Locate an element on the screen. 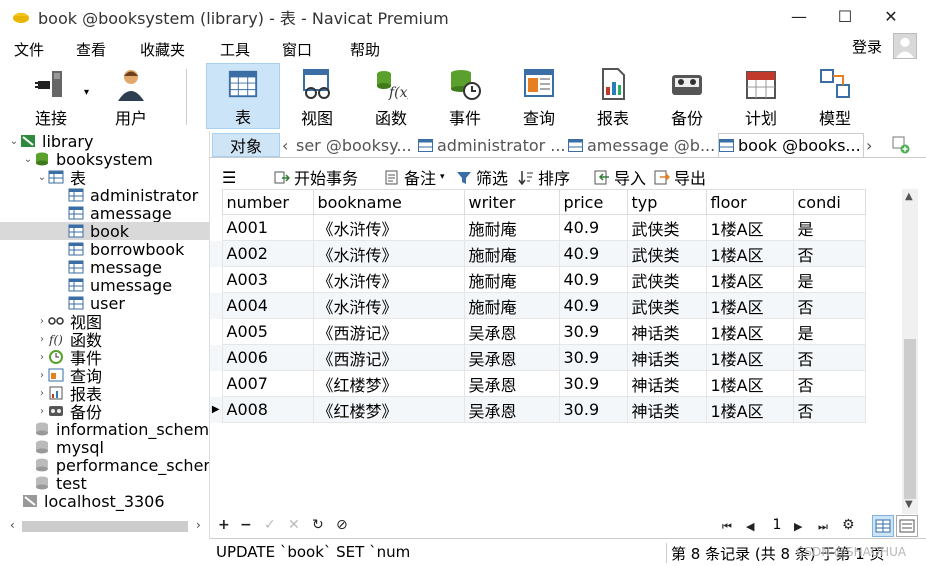 This screenshot has width=926, height=566. cell-writer: 吴承恩 is located at coordinates (511, 357).